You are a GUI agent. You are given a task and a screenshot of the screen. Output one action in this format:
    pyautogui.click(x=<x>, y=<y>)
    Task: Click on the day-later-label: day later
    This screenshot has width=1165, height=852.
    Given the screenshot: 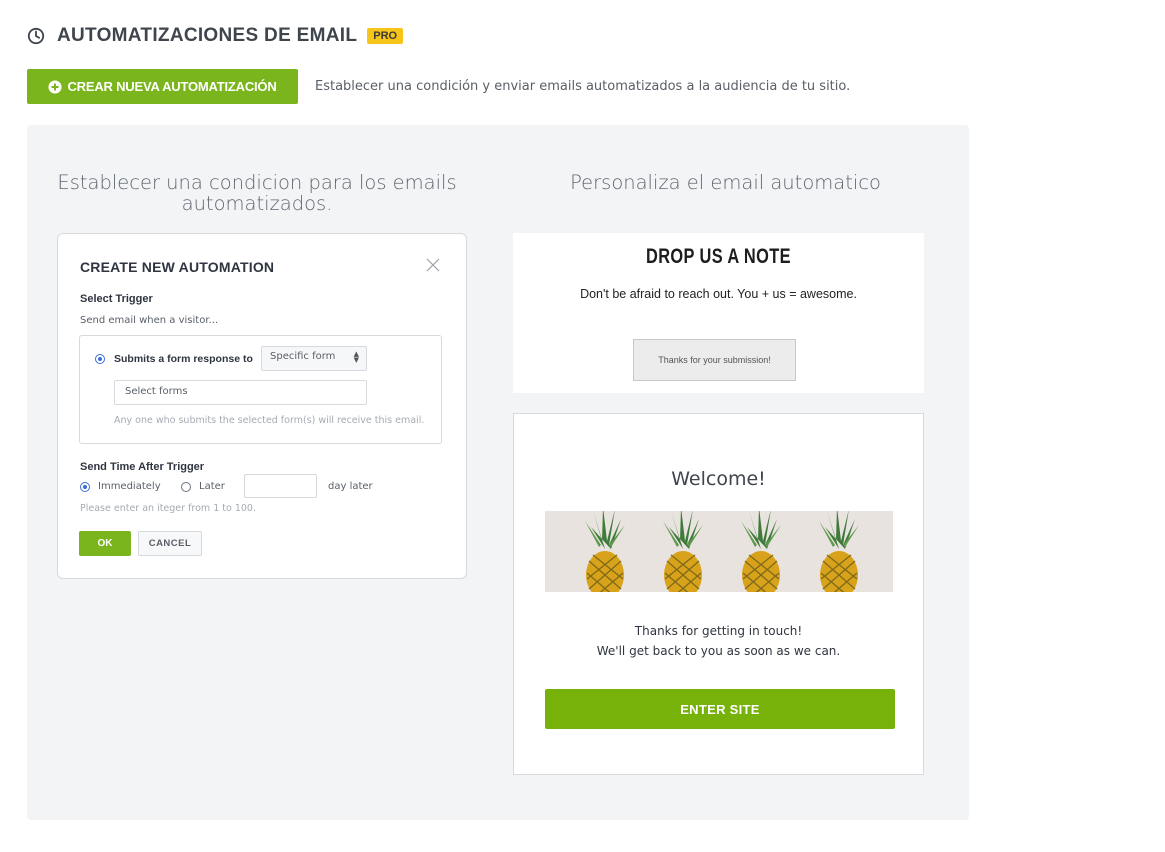 What is the action you would take?
    pyautogui.click(x=350, y=486)
    